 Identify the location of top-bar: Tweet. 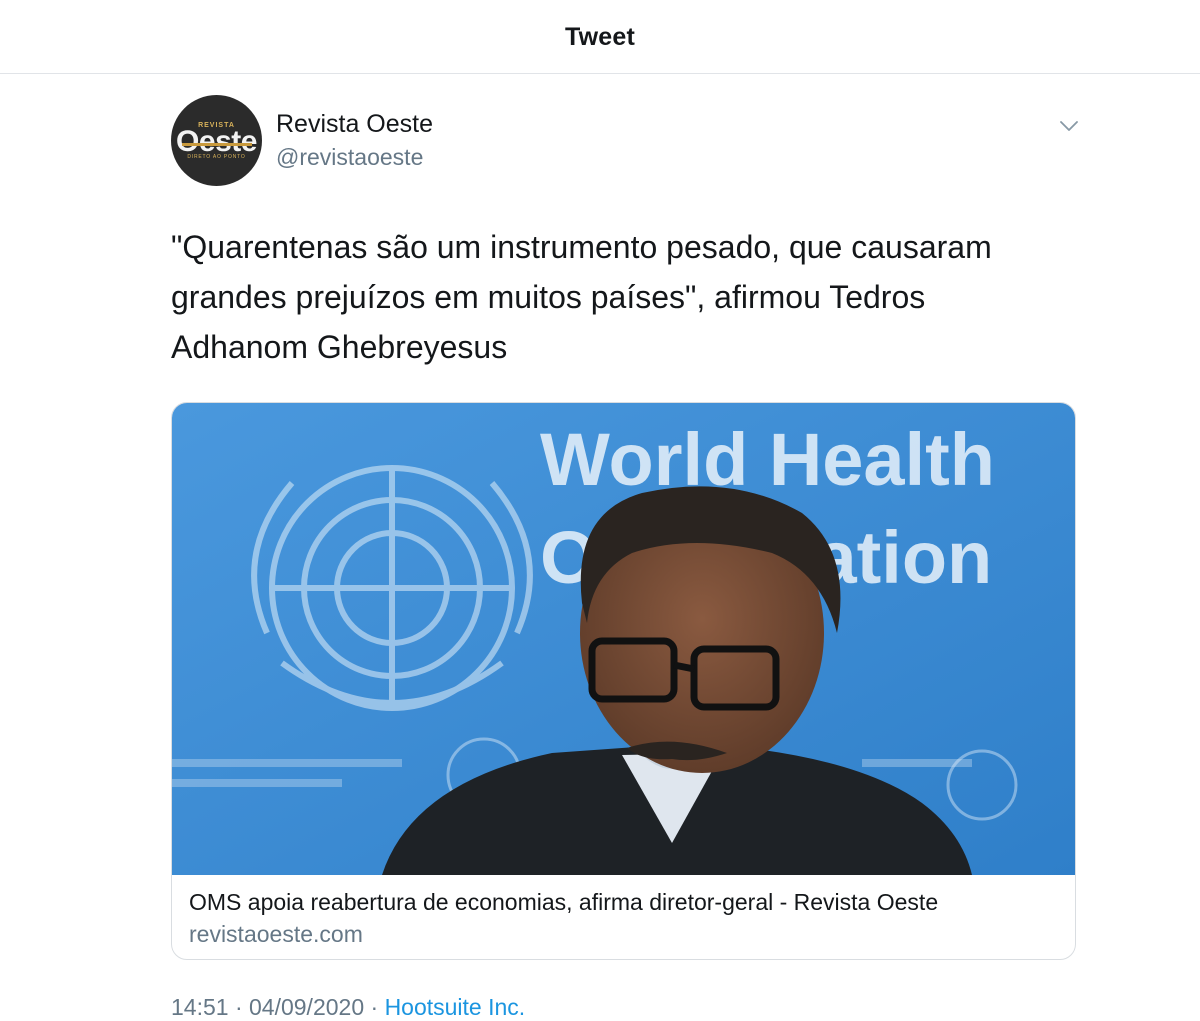
(600, 37).